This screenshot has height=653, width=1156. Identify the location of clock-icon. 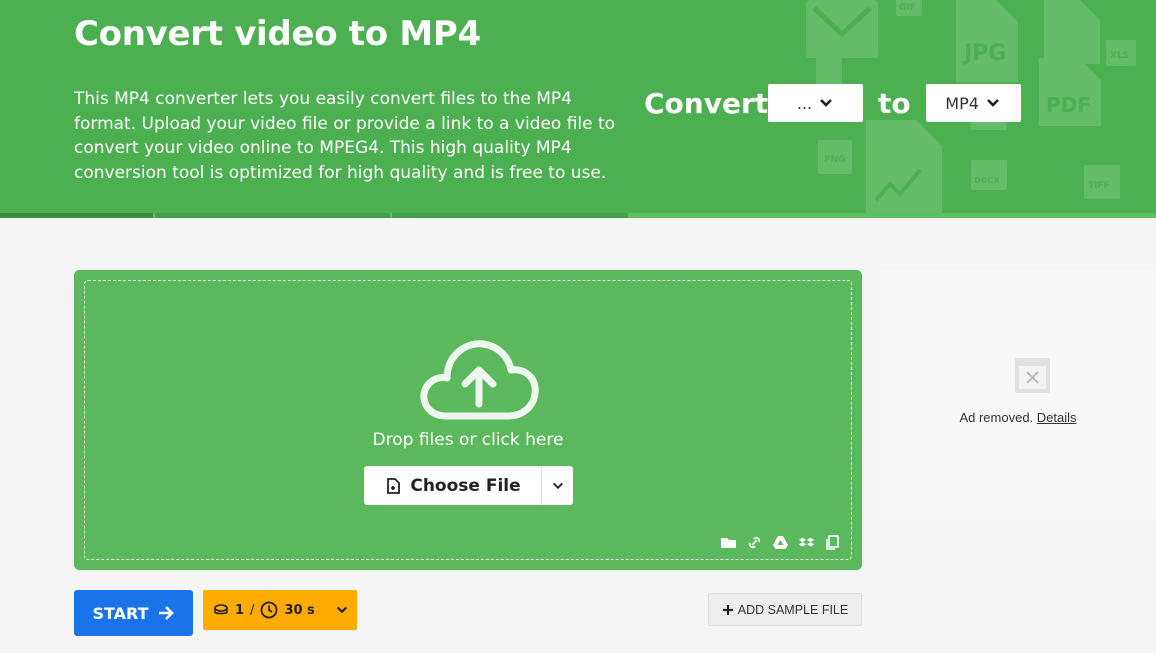
(269, 610).